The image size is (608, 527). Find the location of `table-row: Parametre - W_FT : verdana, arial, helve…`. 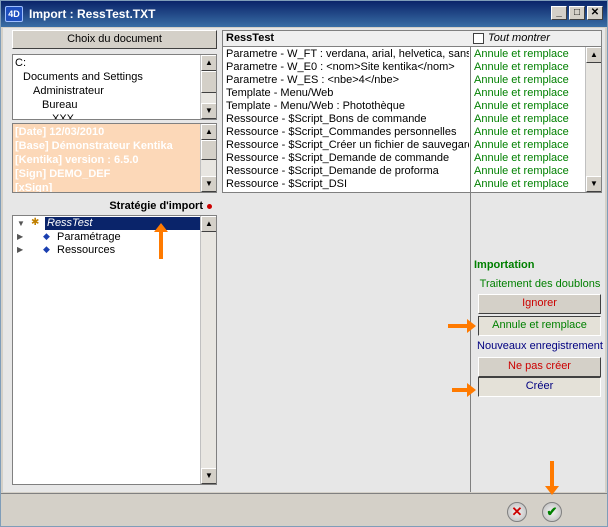

table-row: Parametre - W_FT : verdana, arial, helve… is located at coordinates (404, 54).